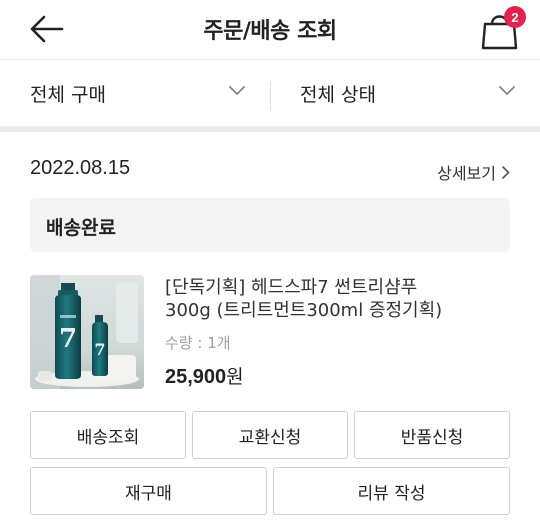 The height and width of the screenshot is (526, 540). I want to click on order-date: 2022.08.15, so click(80, 168).